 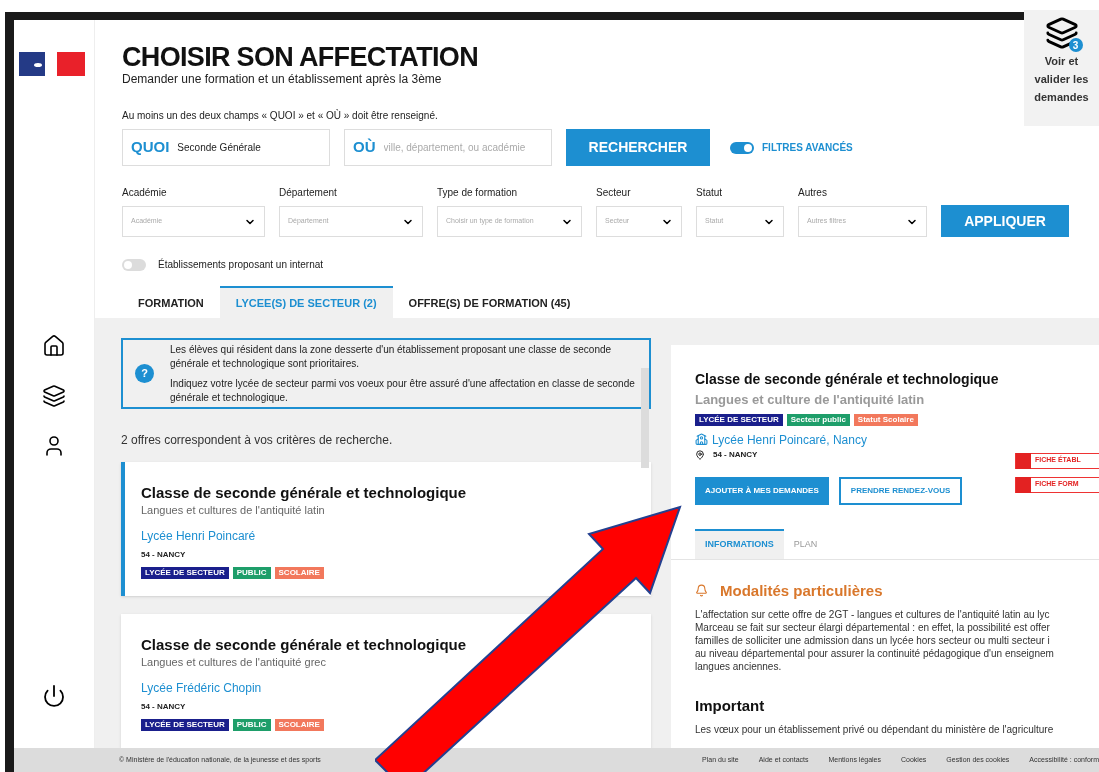 What do you see at coordinates (789, 439) in the screenshot?
I see `detail-school-link: Lycée Henri Poincaré, Nancy` at bounding box center [789, 439].